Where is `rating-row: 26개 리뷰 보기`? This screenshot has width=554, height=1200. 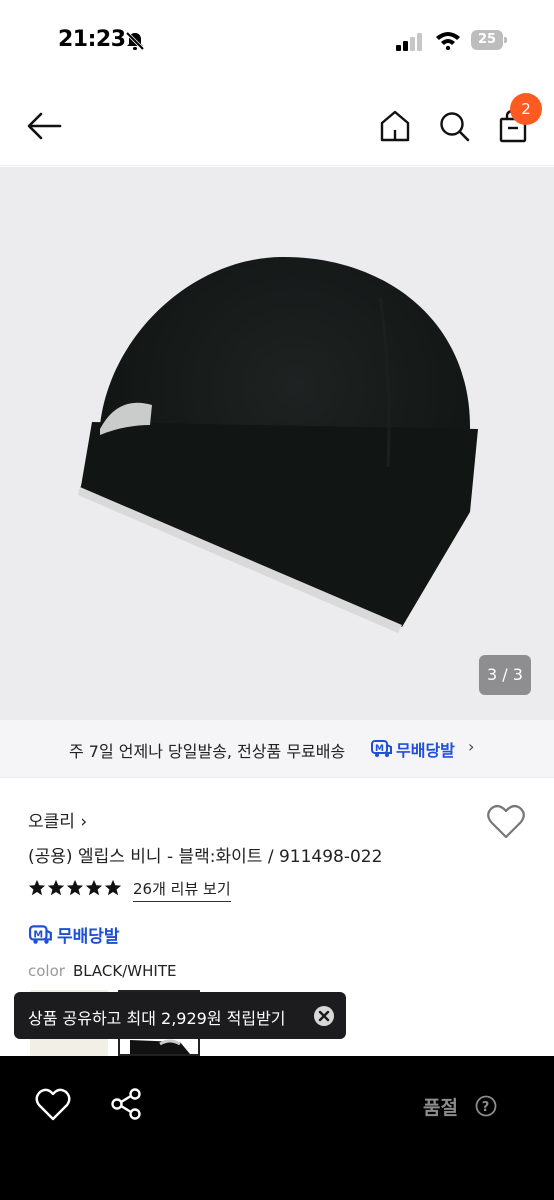 rating-row: 26개 리뷰 보기 is located at coordinates (178, 891).